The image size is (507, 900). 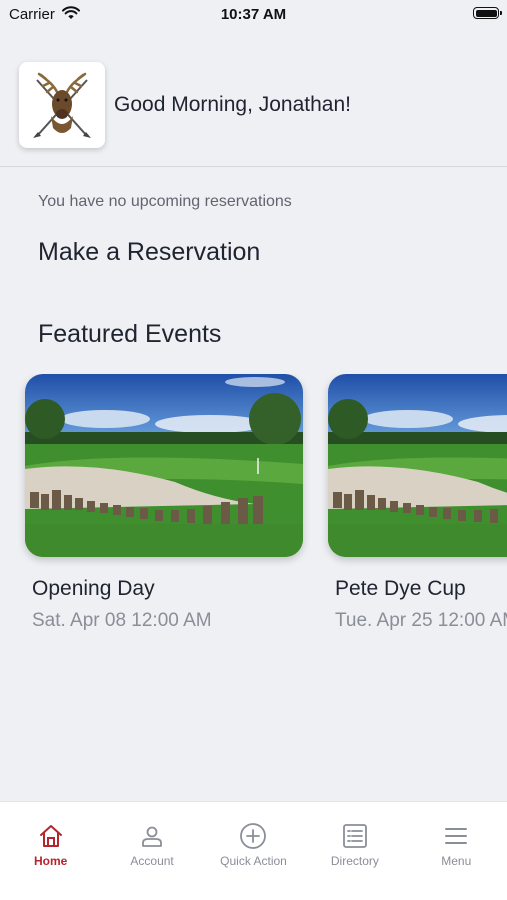 I want to click on featured-events-title: Featured Events, so click(x=130, y=334).